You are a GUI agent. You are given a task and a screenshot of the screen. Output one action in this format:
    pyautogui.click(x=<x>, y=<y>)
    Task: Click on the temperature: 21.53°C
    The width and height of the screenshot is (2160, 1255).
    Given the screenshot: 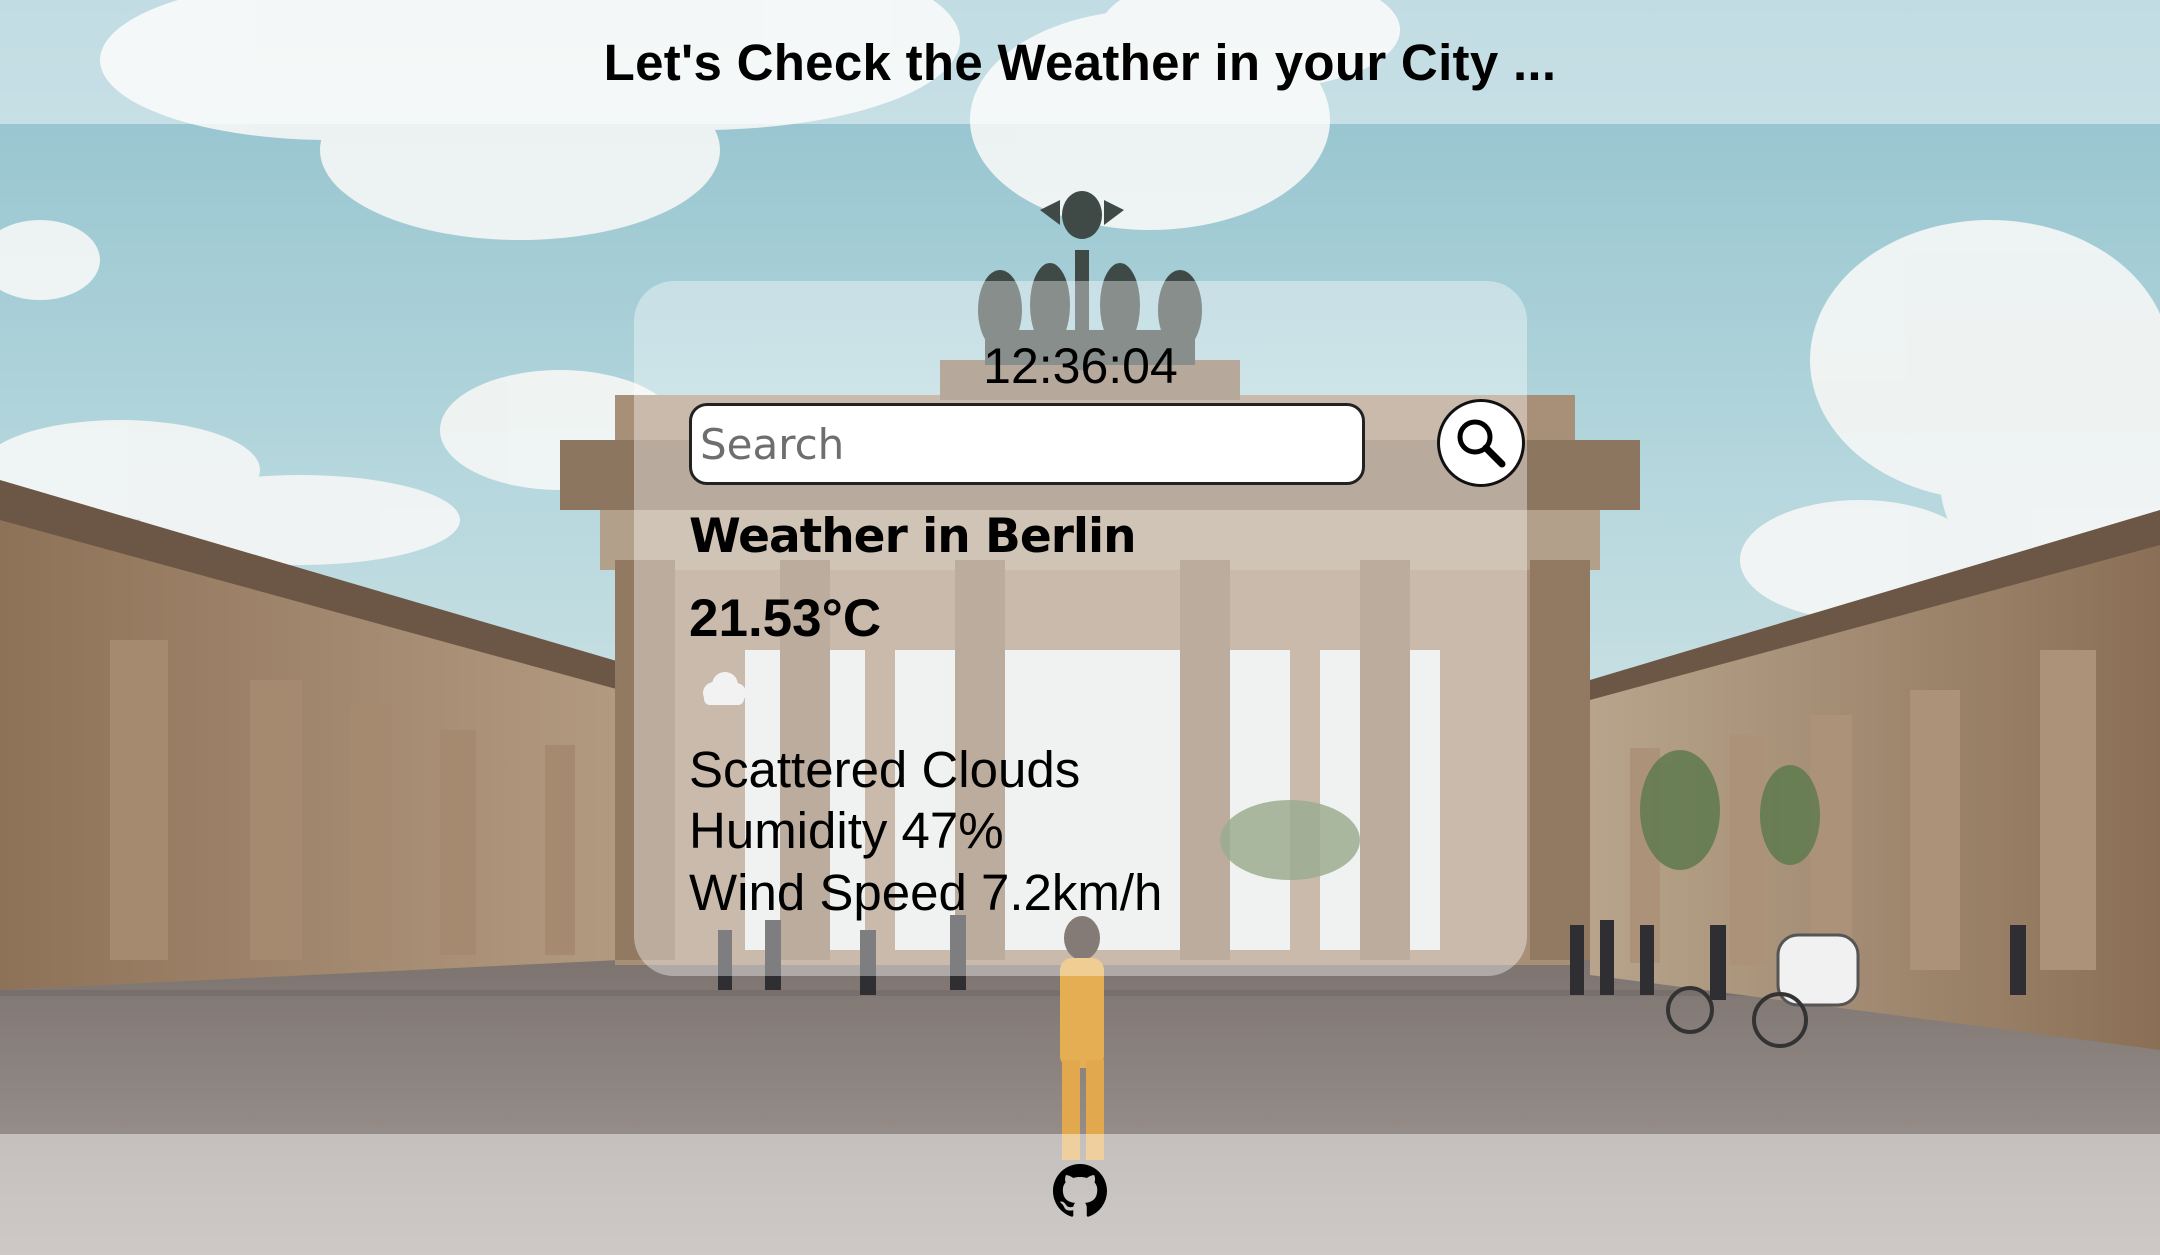 What is the action you would take?
    pyautogui.click(x=785, y=618)
    